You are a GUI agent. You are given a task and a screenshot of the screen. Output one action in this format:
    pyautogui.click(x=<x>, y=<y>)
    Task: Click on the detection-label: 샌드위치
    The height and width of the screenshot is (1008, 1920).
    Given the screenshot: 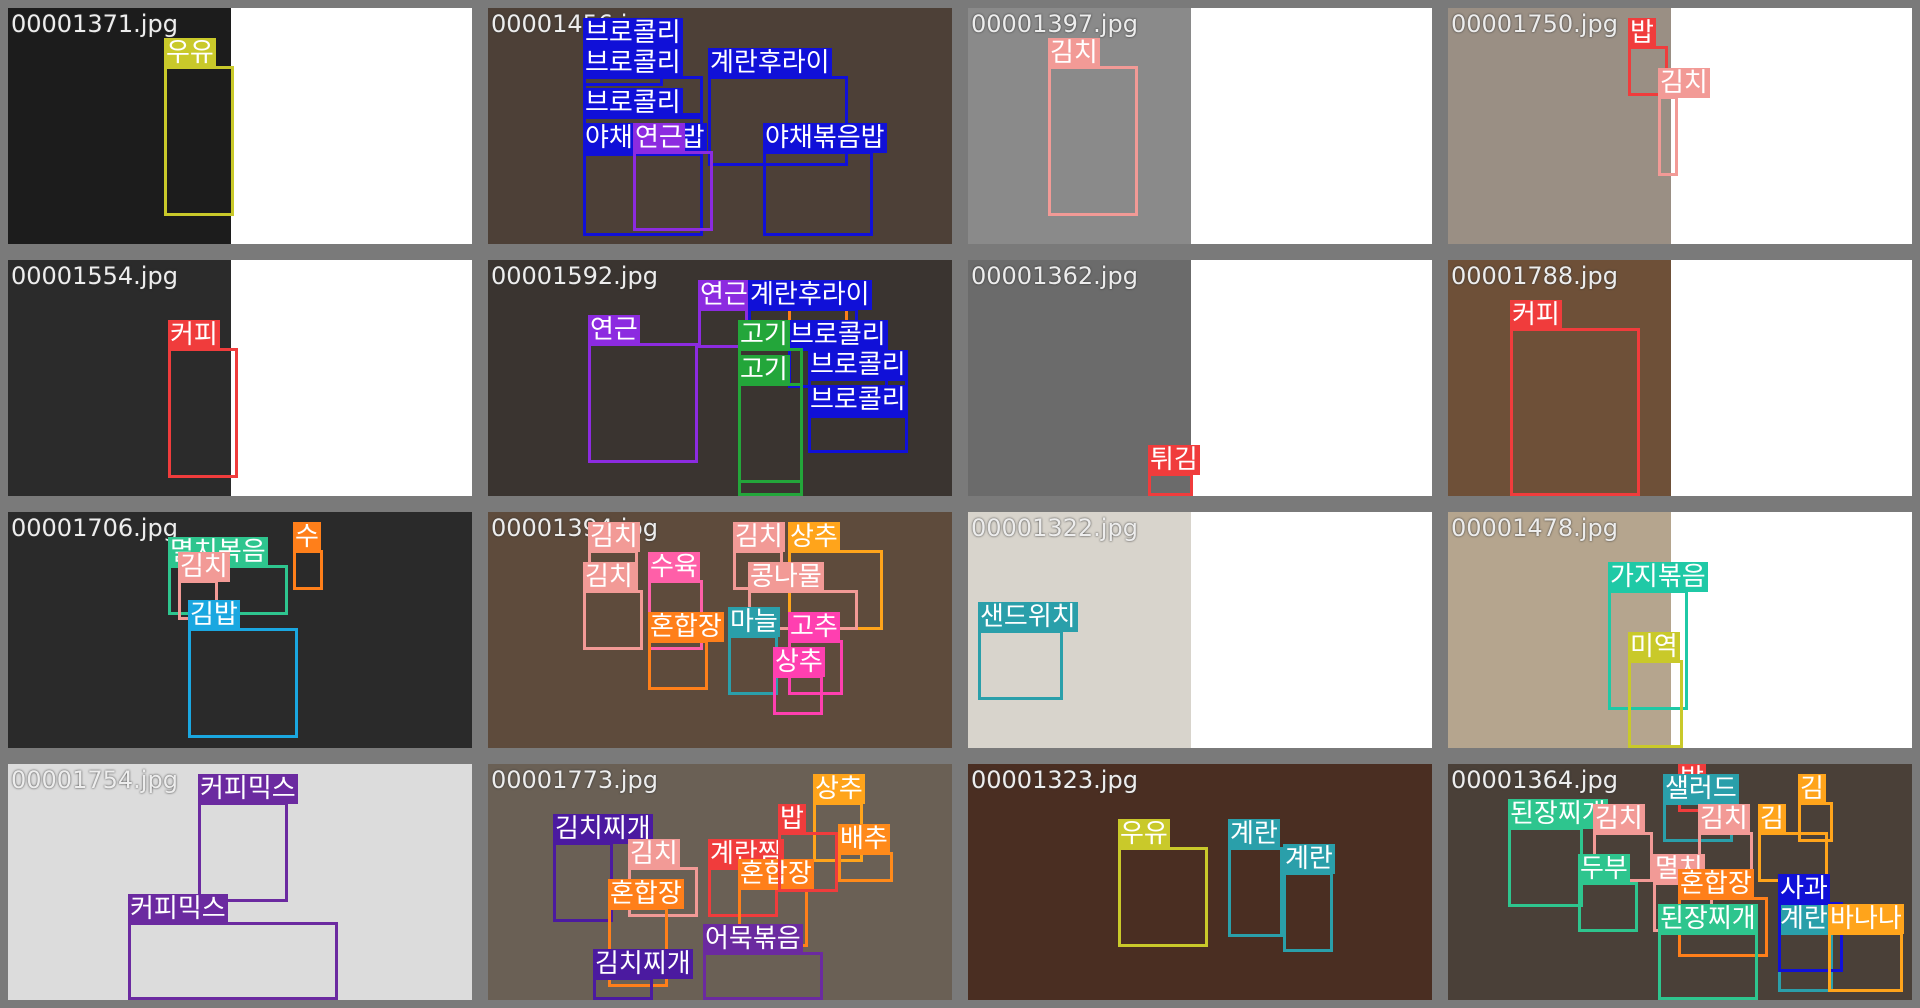 What is the action you would take?
    pyautogui.click(x=1028, y=617)
    